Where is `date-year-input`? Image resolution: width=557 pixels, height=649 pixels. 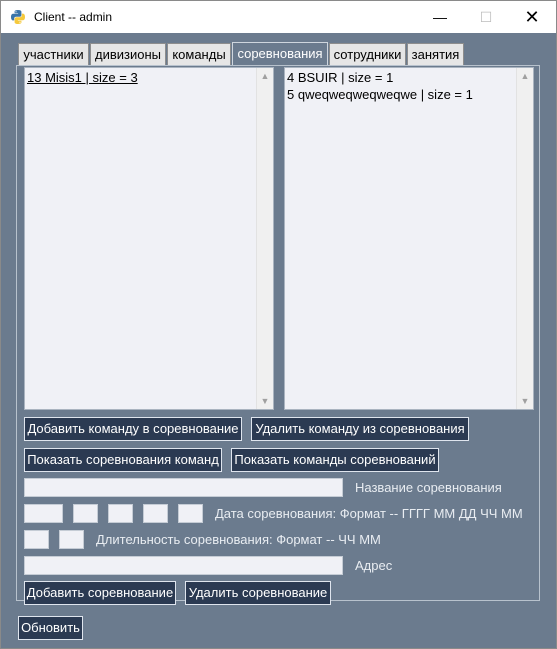
date-year-input is located at coordinates (43, 513).